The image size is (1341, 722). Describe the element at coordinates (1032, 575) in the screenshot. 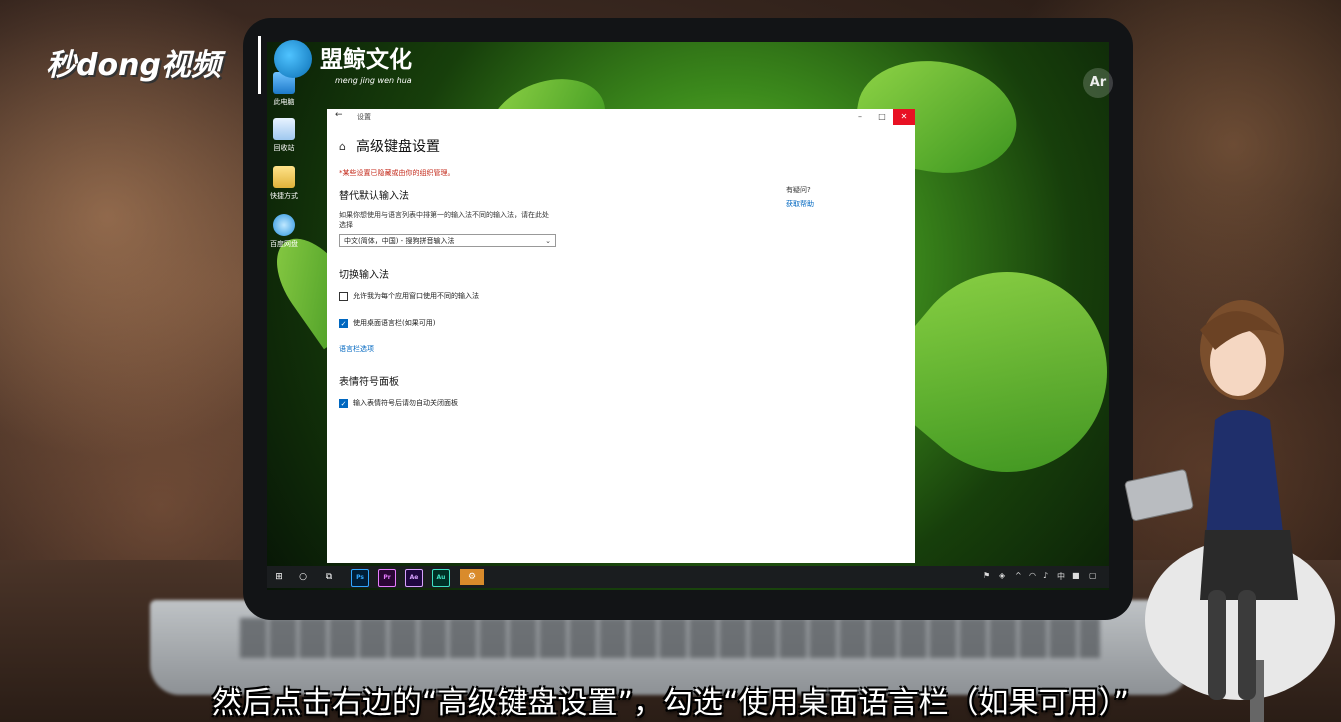

I see `tray-wifi-icon: ◠` at that location.